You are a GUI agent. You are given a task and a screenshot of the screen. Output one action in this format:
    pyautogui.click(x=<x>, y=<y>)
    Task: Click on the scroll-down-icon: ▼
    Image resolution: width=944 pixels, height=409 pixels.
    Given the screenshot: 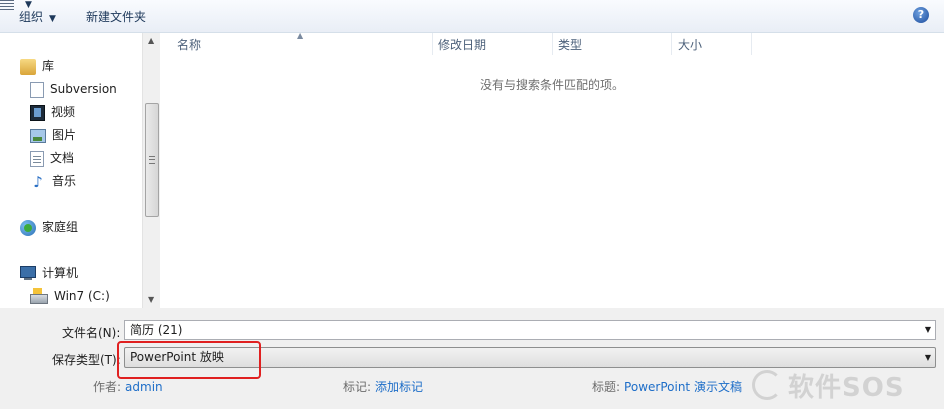 What is the action you would take?
    pyautogui.click(x=151, y=299)
    